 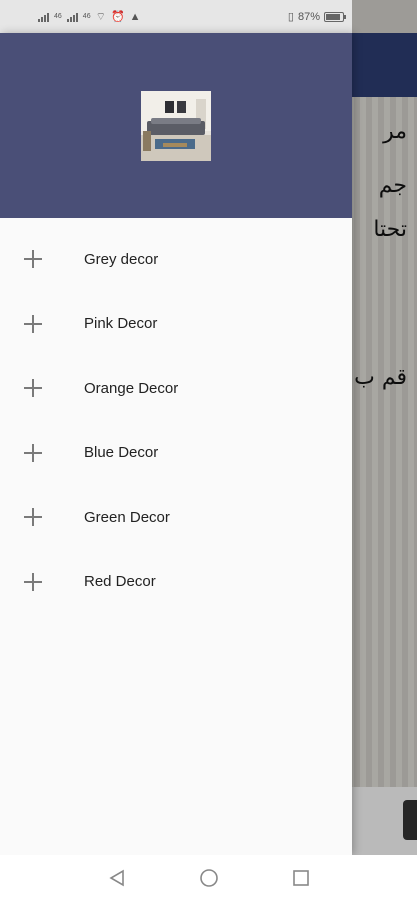 What do you see at coordinates (121, 324) in the screenshot?
I see `menu-item-label: Pink Decor` at bounding box center [121, 324].